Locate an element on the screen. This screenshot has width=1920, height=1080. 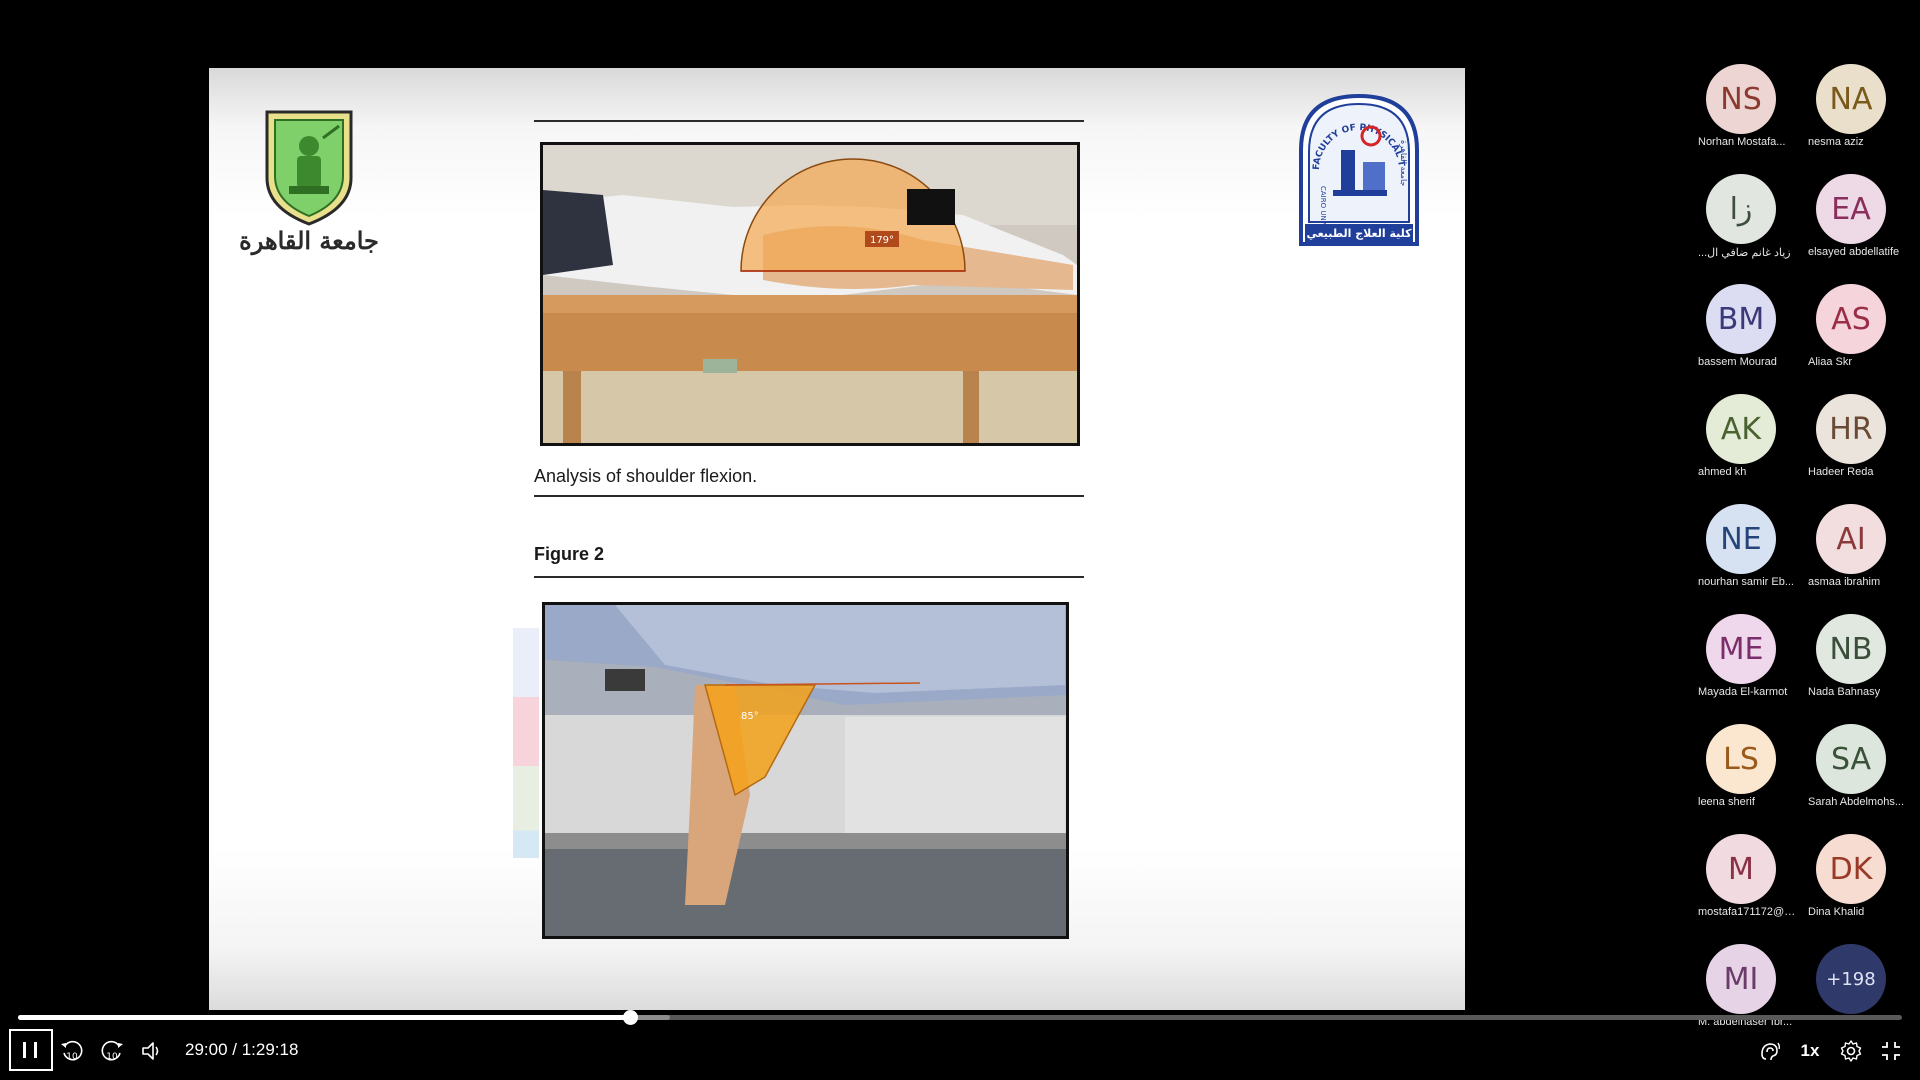
avatar: M is located at coordinates (1741, 869).